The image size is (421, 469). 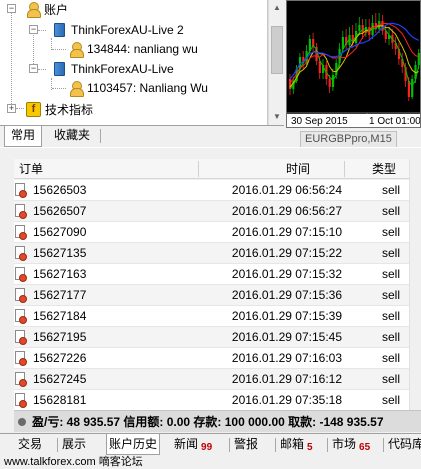 What do you see at coordinates (60, 400) in the screenshot?
I see `order-id: 15628181` at bounding box center [60, 400].